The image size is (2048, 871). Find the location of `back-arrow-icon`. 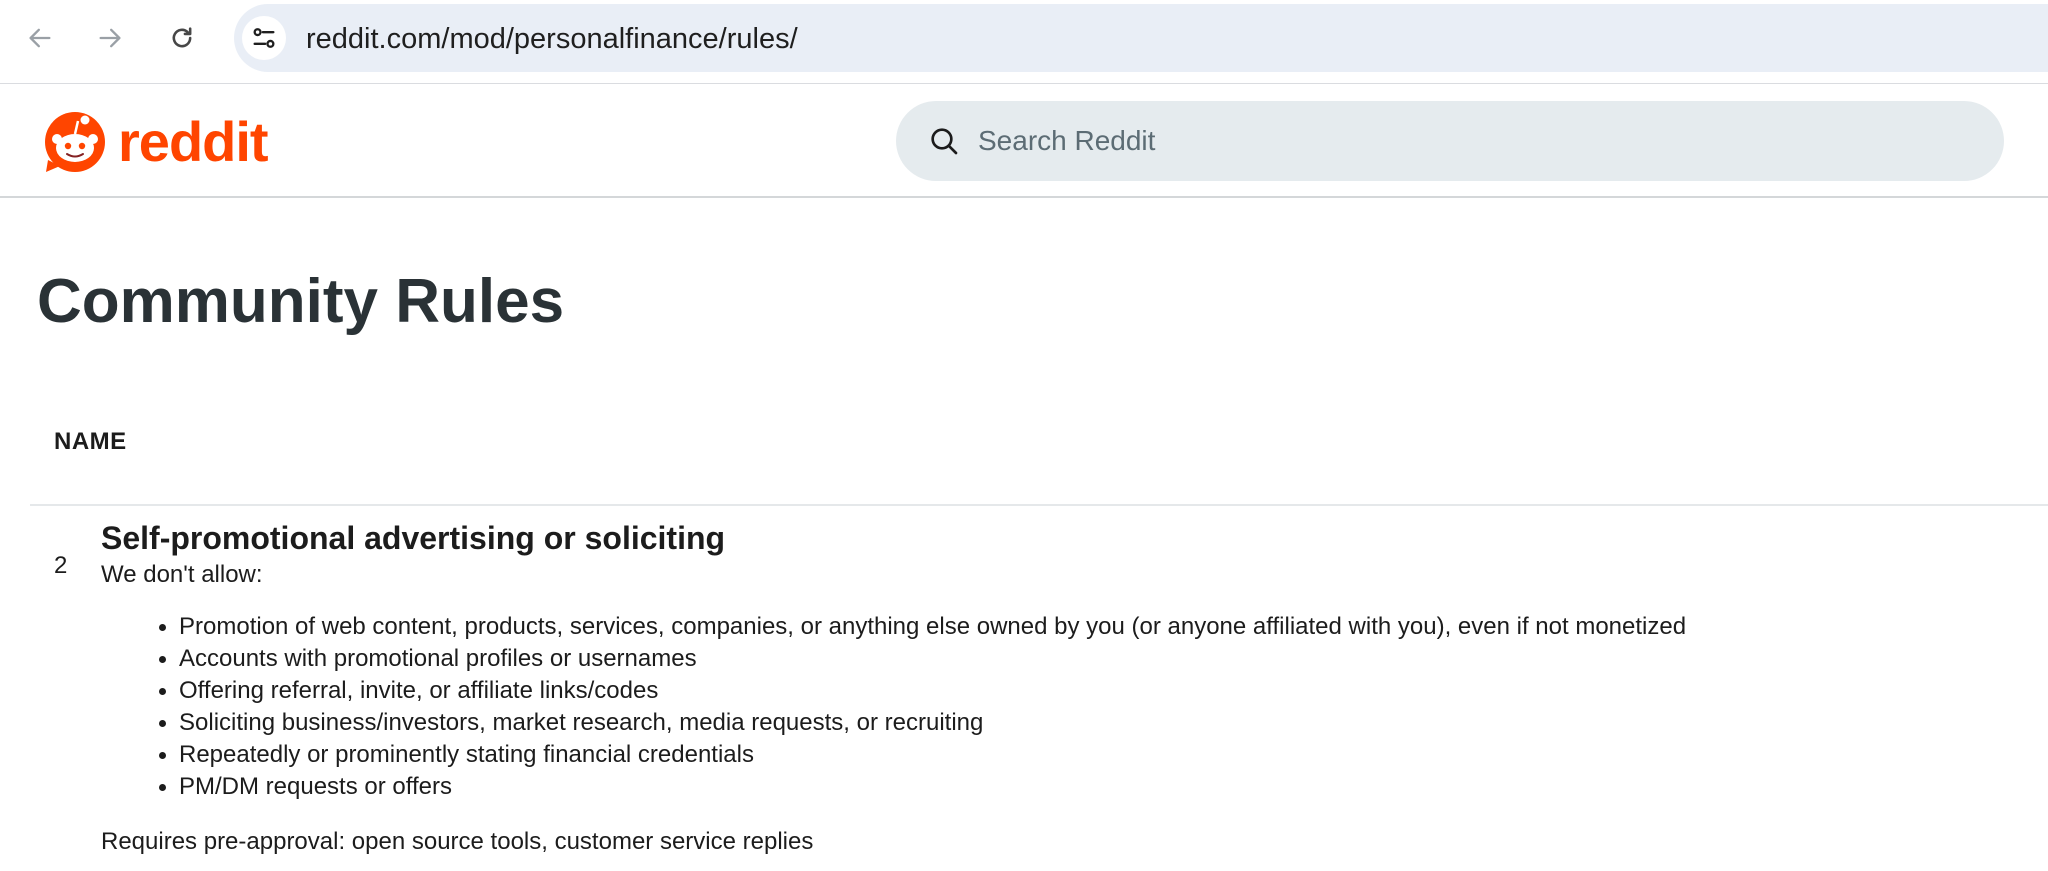

back-arrow-icon is located at coordinates (40, 38).